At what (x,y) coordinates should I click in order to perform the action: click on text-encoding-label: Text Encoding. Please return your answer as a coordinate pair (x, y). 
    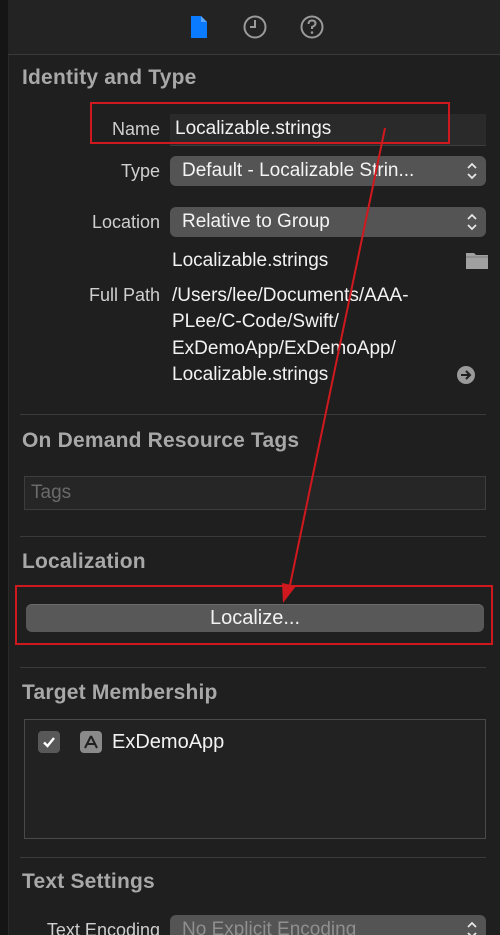
    Looking at the image, I should click on (103, 927).